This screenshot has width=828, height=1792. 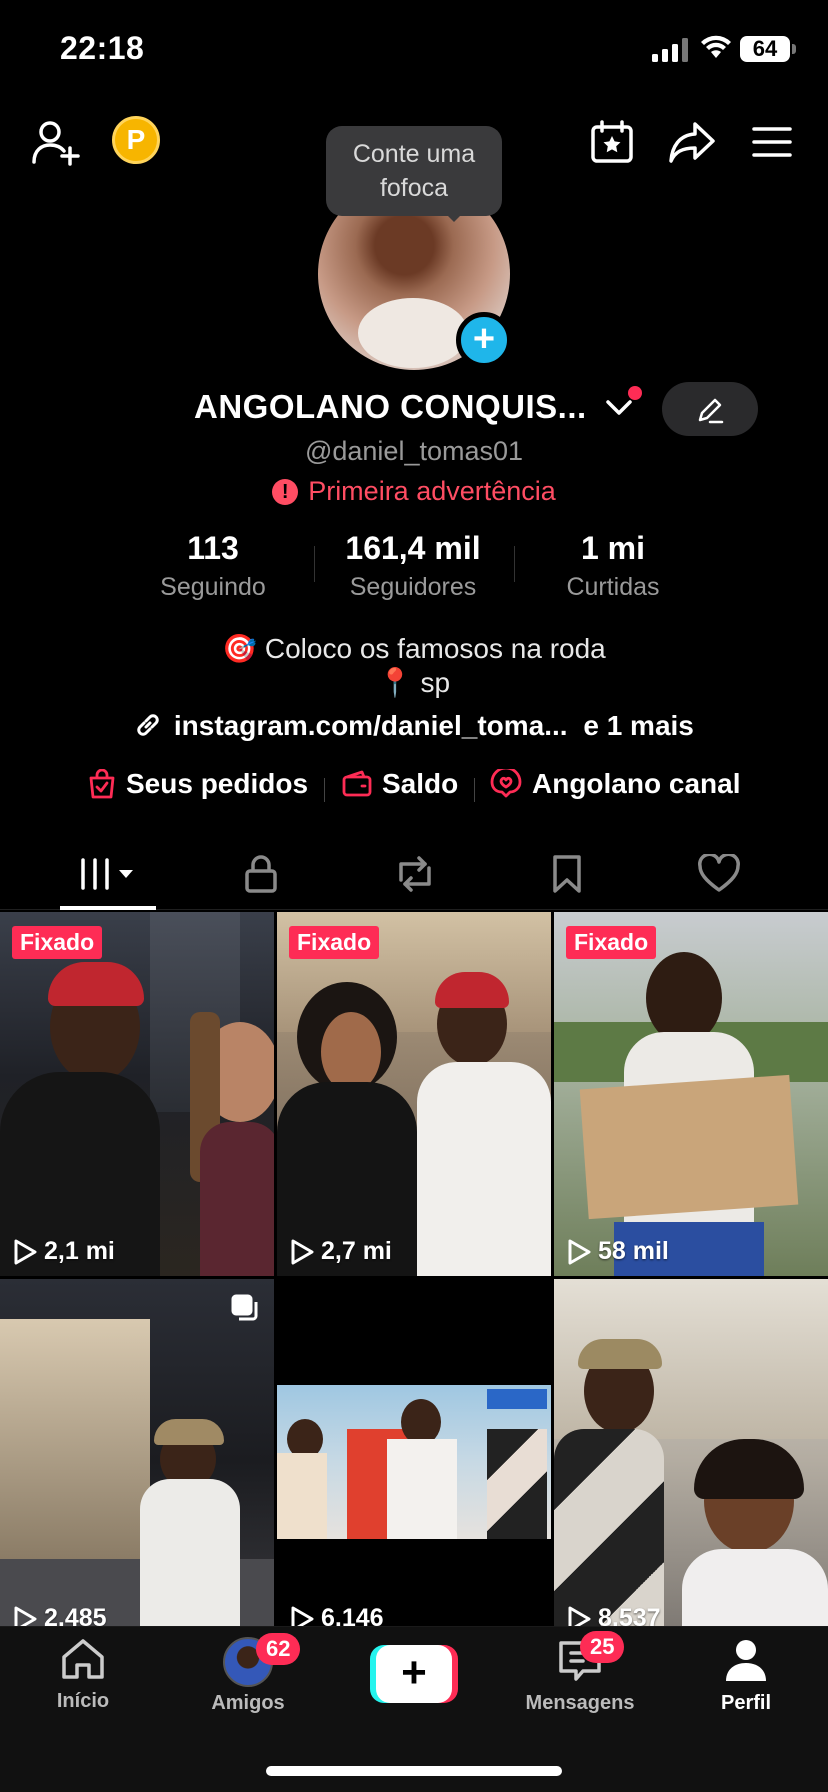 I want to click on shopping-bag-icon, so click(x=102, y=784).